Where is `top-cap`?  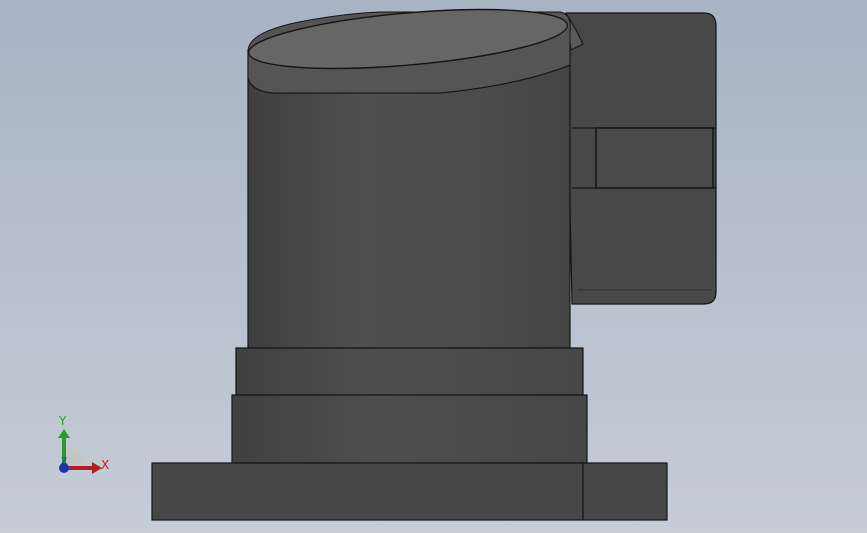 top-cap is located at coordinates (408, 47).